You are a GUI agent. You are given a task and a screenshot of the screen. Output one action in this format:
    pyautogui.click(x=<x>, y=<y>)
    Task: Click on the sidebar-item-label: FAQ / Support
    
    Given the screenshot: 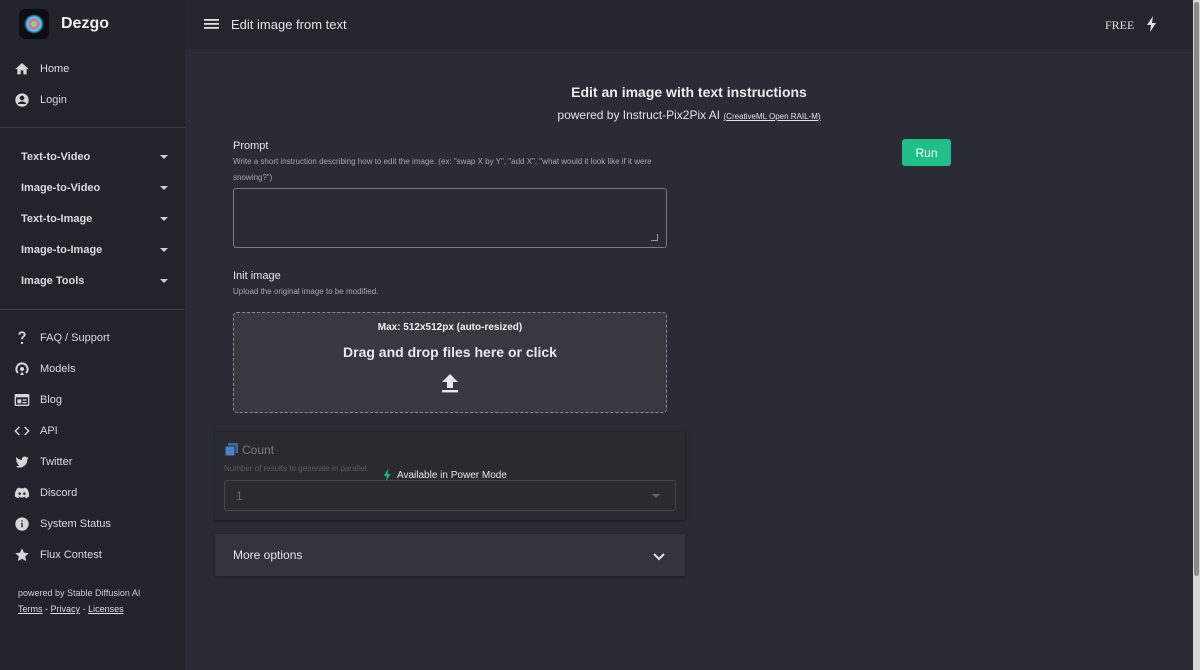 What is the action you would take?
    pyautogui.click(x=75, y=337)
    